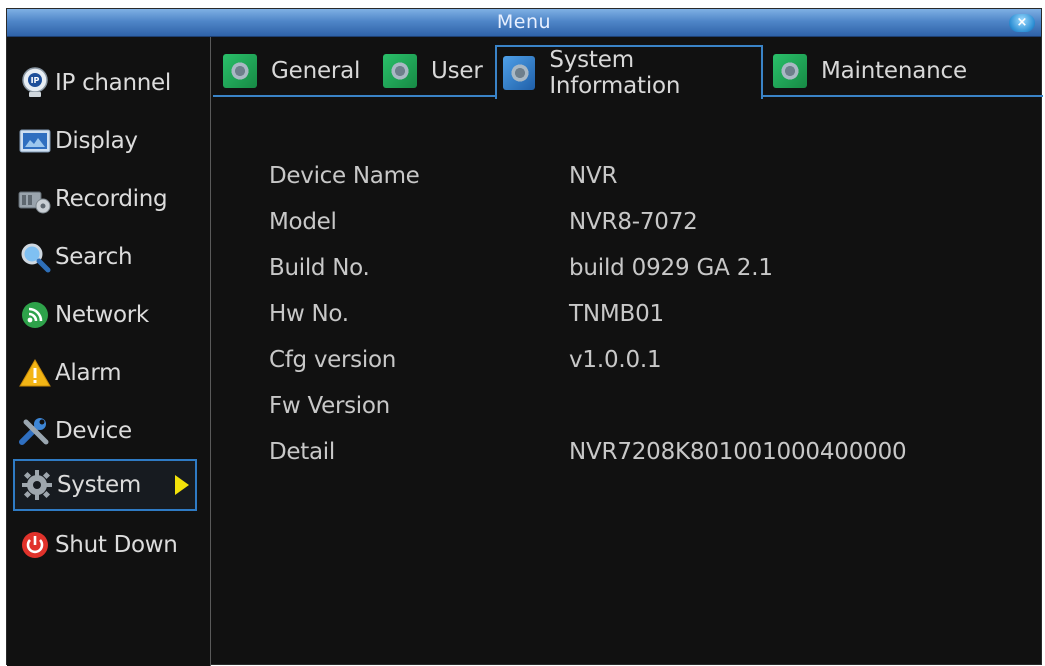  I want to click on tab-maintenance: Maintenance, so click(867, 71).